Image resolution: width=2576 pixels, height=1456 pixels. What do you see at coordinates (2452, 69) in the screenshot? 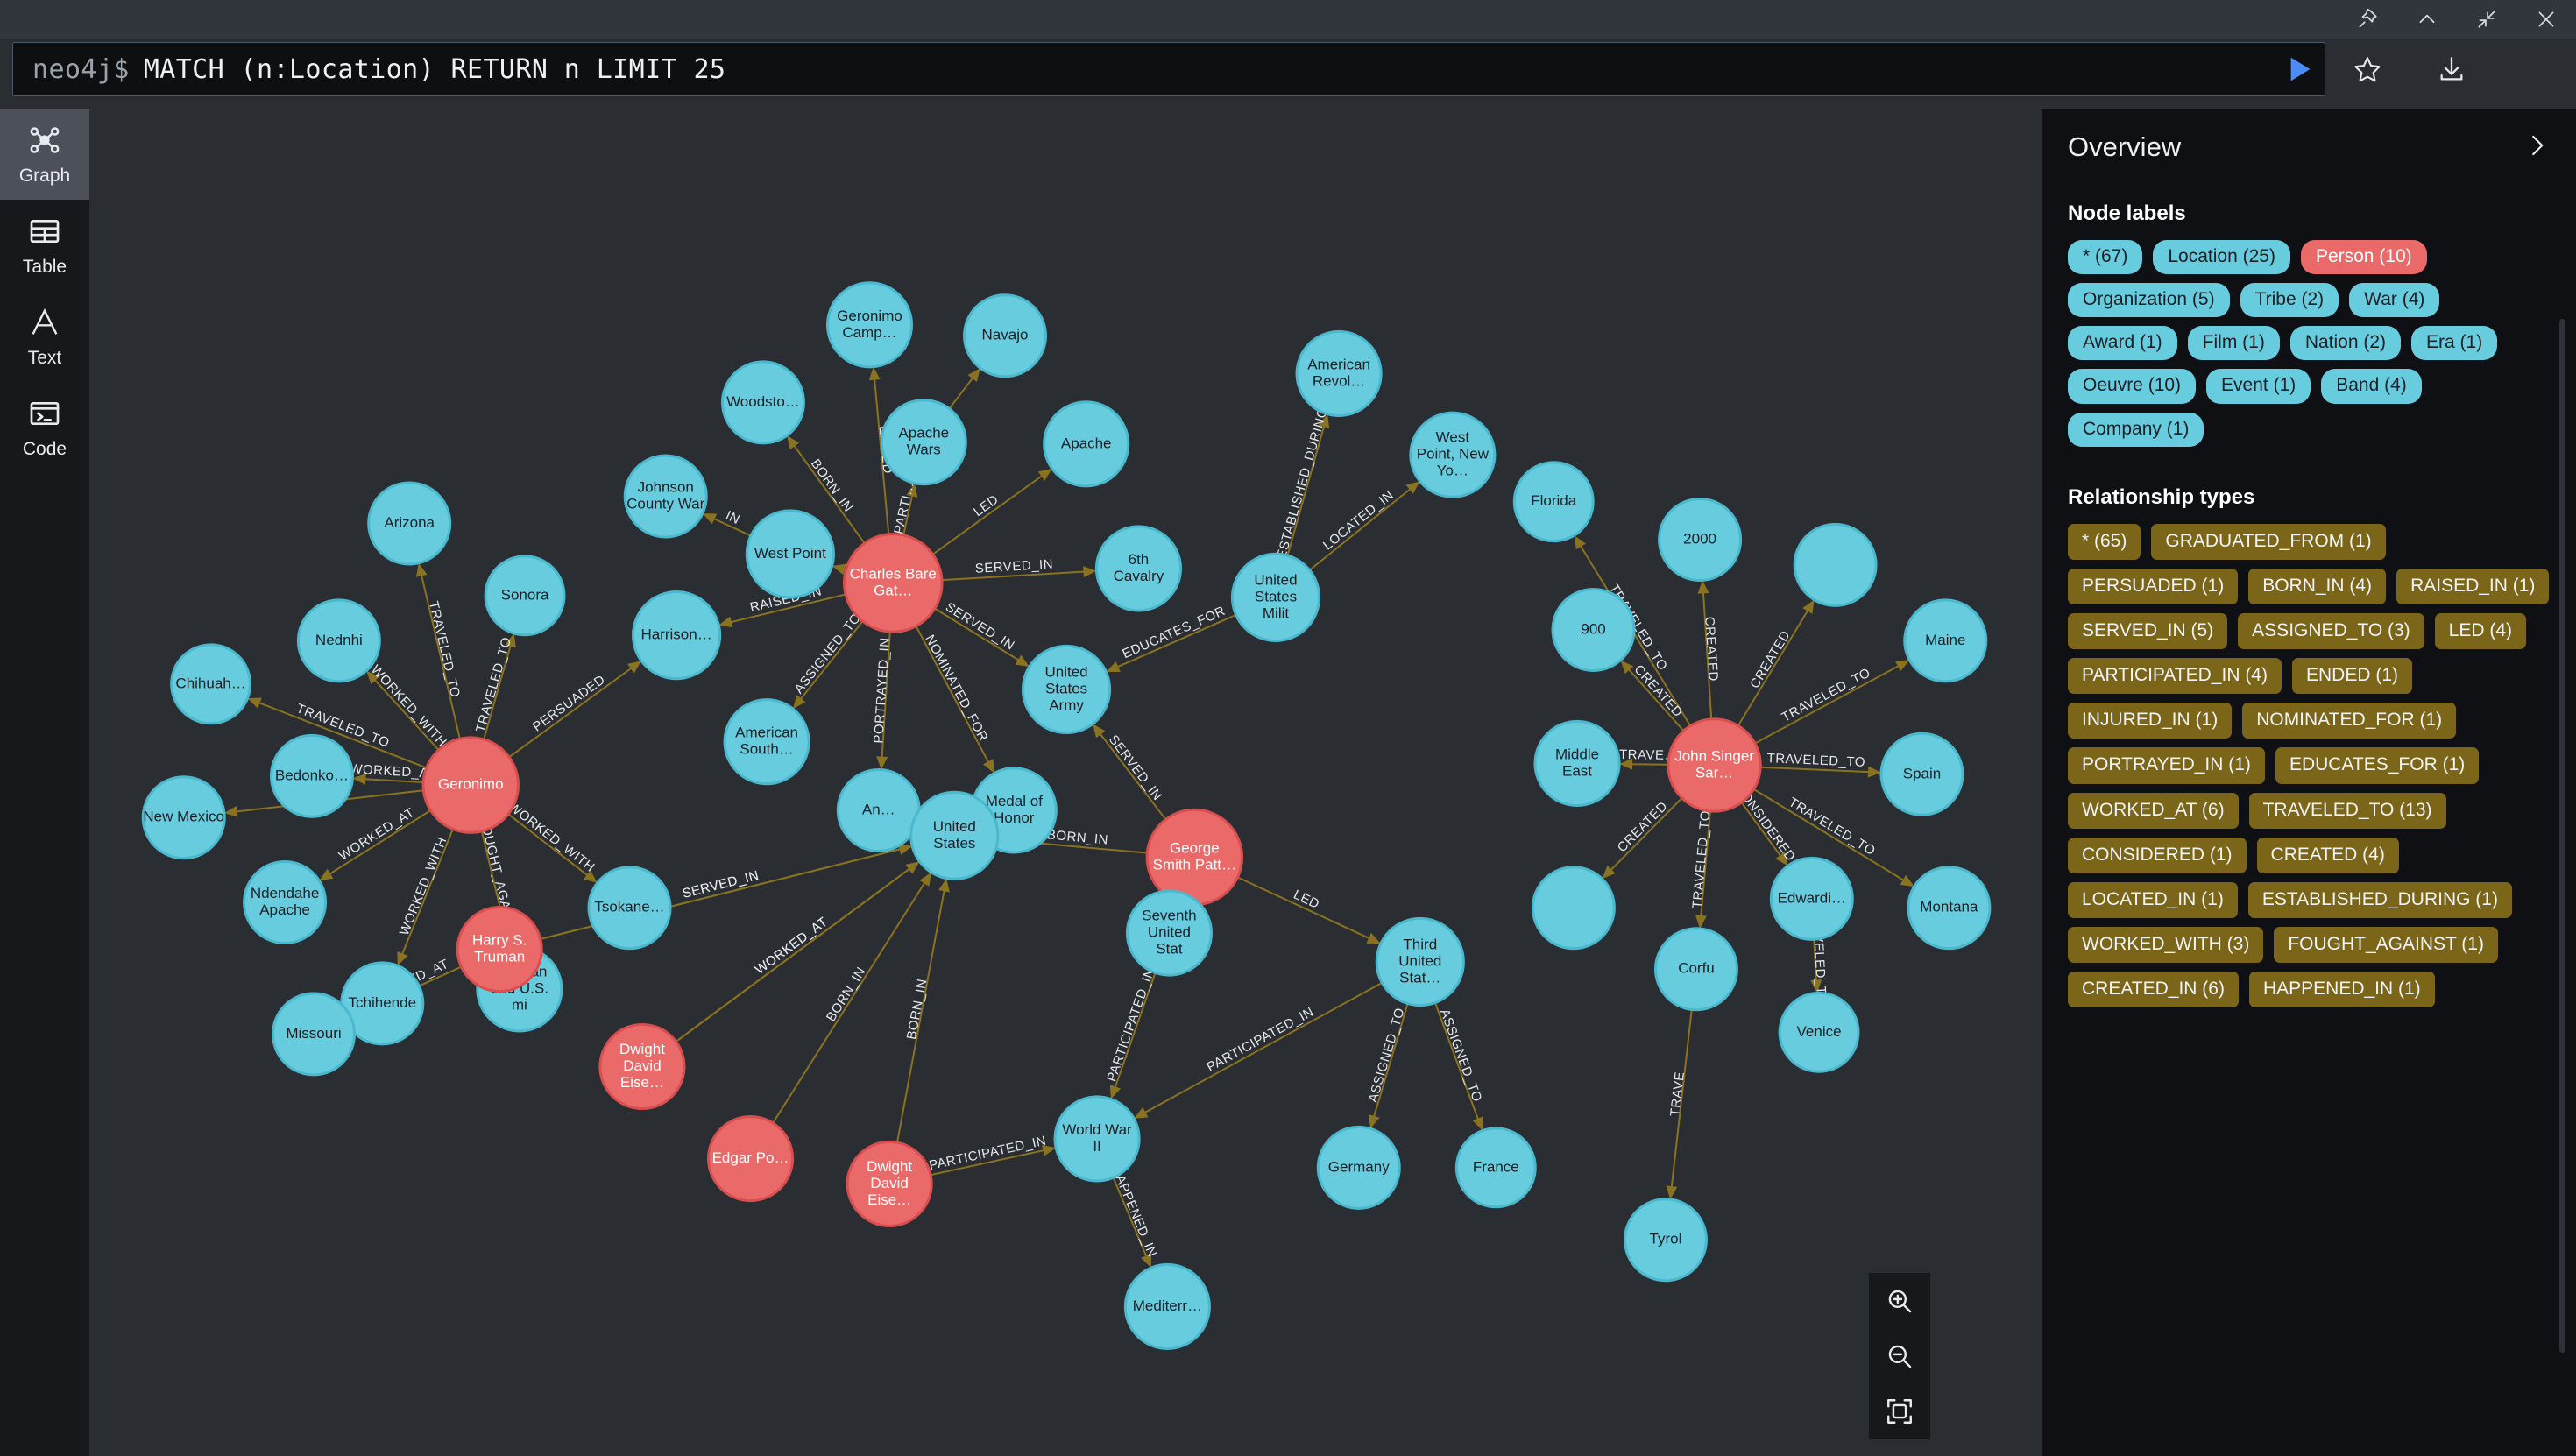
I see `download-button` at bounding box center [2452, 69].